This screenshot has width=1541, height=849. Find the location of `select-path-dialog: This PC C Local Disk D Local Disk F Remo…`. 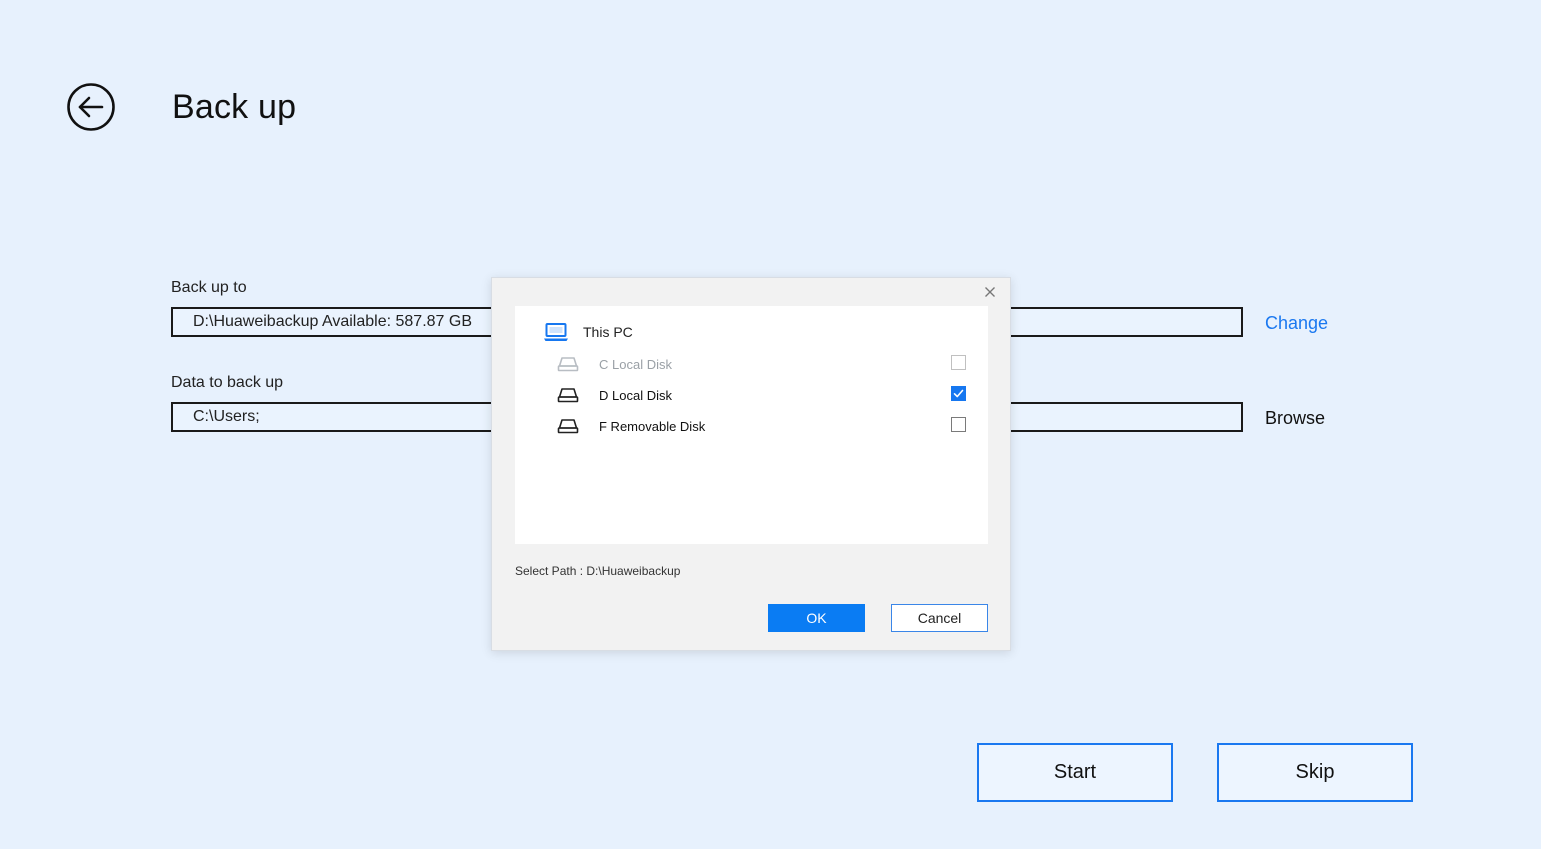

select-path-dialog: This PC C Local Disk D Local Disk F Remo… is located at coordinates (751, 464).